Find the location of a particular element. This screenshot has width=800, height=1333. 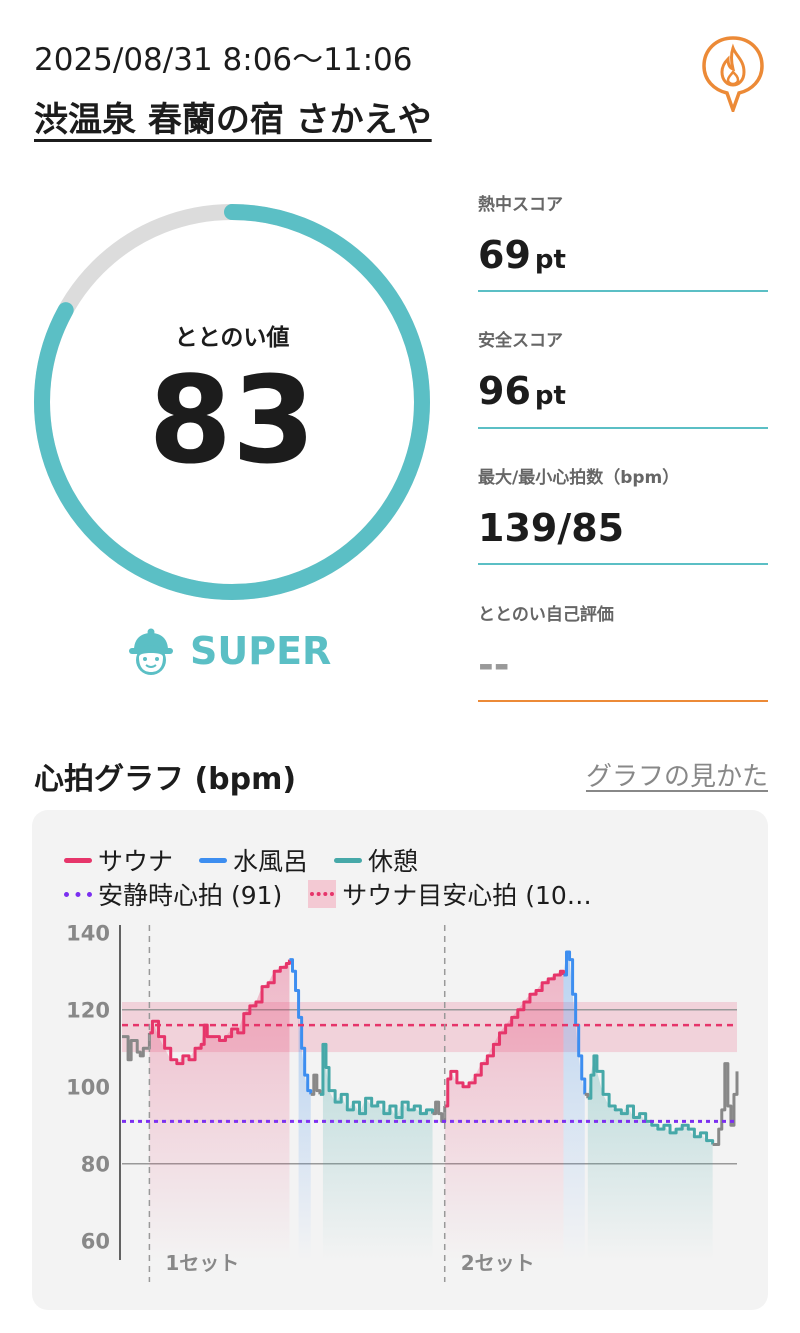

metric-value: 96 pt is located at coordinates (522, 391).